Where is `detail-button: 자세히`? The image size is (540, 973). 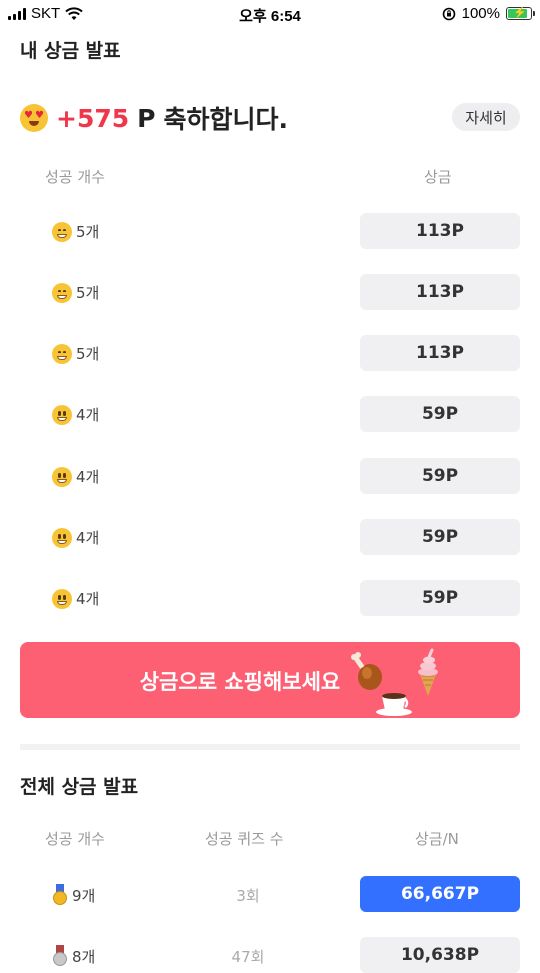
detail-button: 자세히 is located at coordinates (486, 117).